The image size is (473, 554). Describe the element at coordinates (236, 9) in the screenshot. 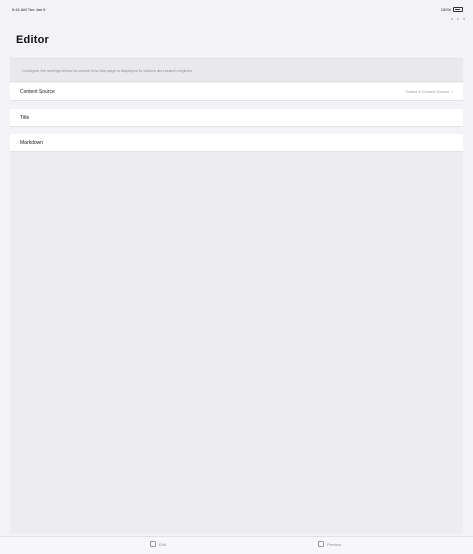

I see `status-bar: 9:41 AM Tue Jan 9 100%` at that location.